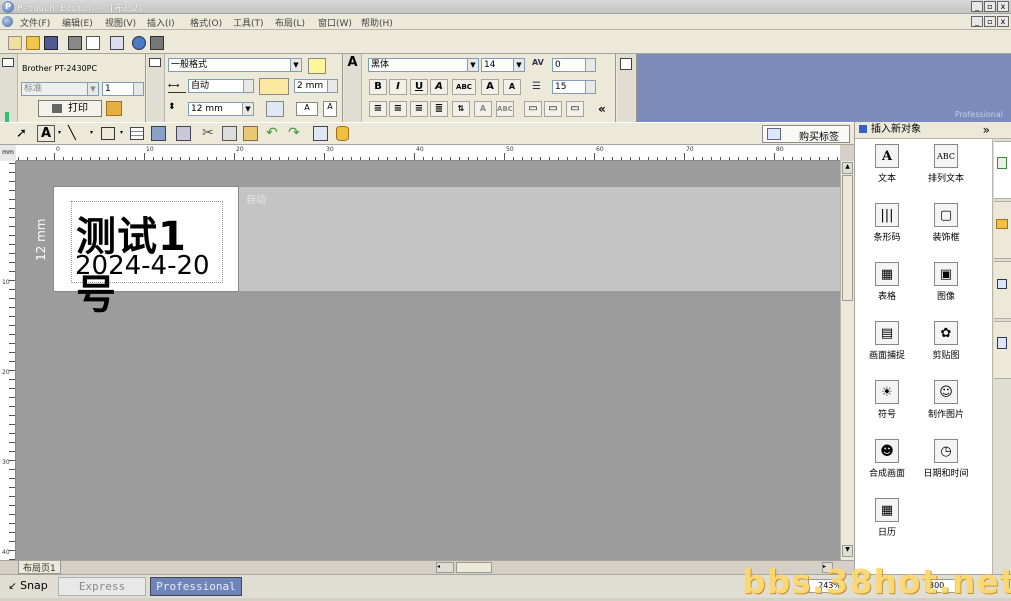  I want to click on print-options-icon, so click(114, 108).